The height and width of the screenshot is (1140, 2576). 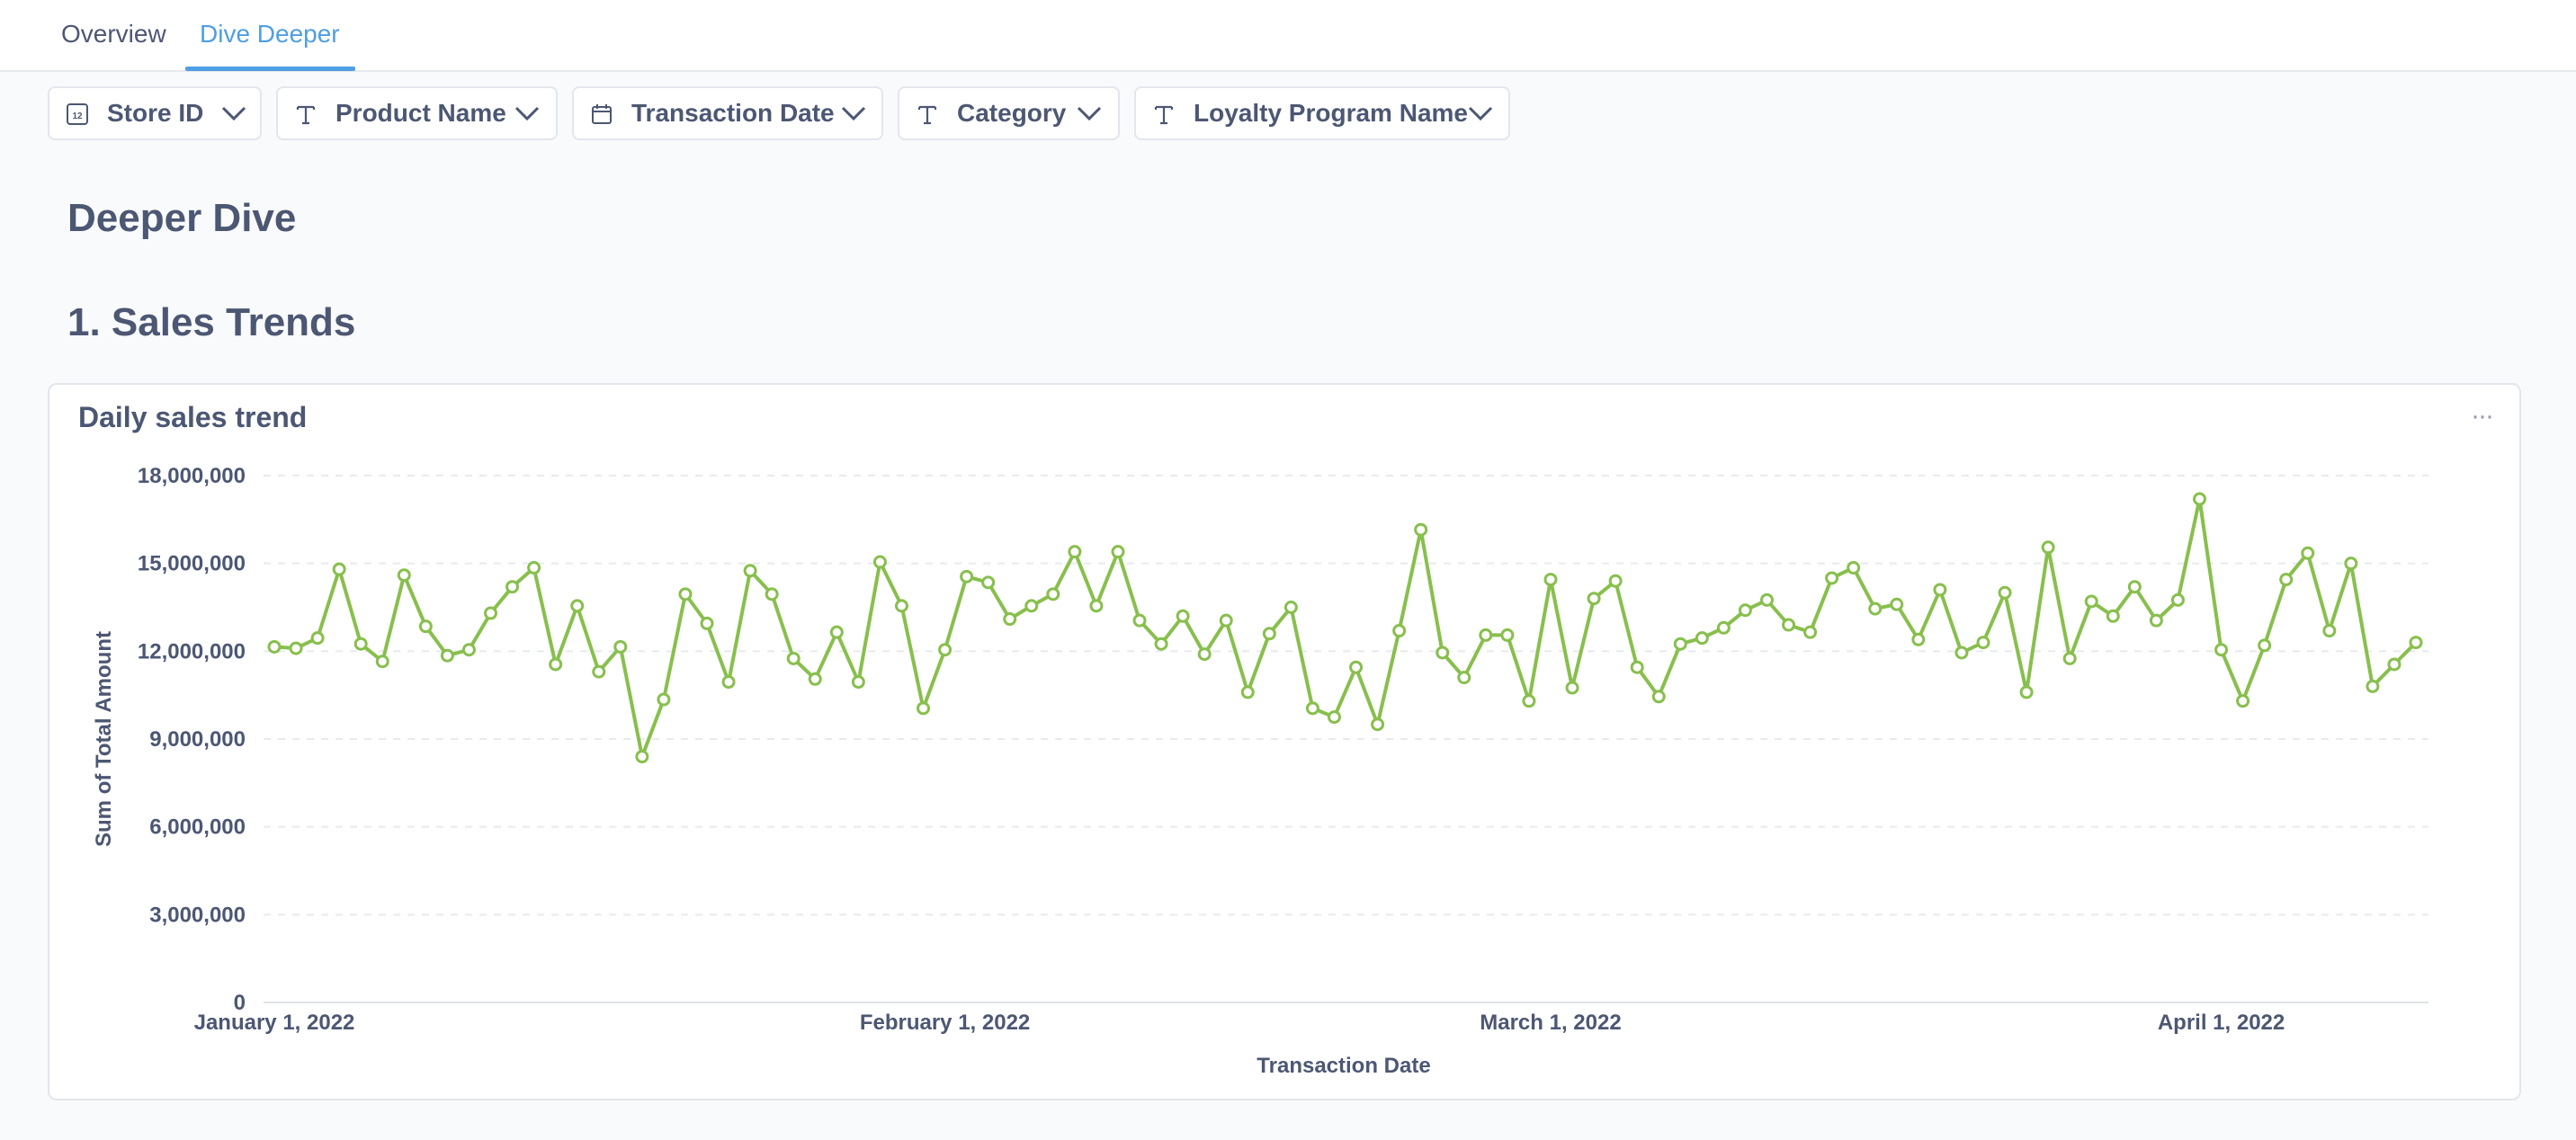 What do you see at coordinates (192, 476) in the screenshot?
I see `y-tick-label: 18,000,000` at bounding box center [192, 476].